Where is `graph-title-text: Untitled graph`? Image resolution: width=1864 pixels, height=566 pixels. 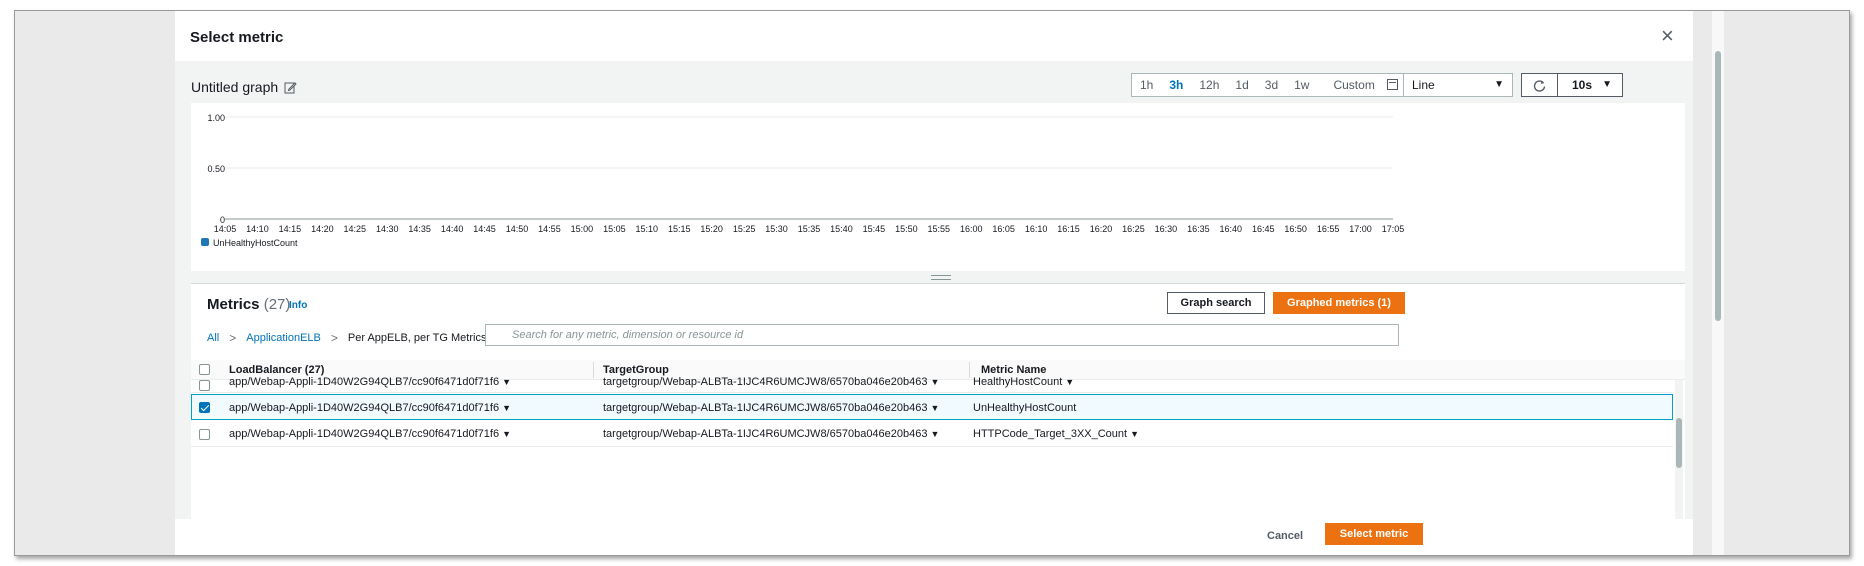
graph-title-text: Untitled graph is located at coordinates (235, 87).